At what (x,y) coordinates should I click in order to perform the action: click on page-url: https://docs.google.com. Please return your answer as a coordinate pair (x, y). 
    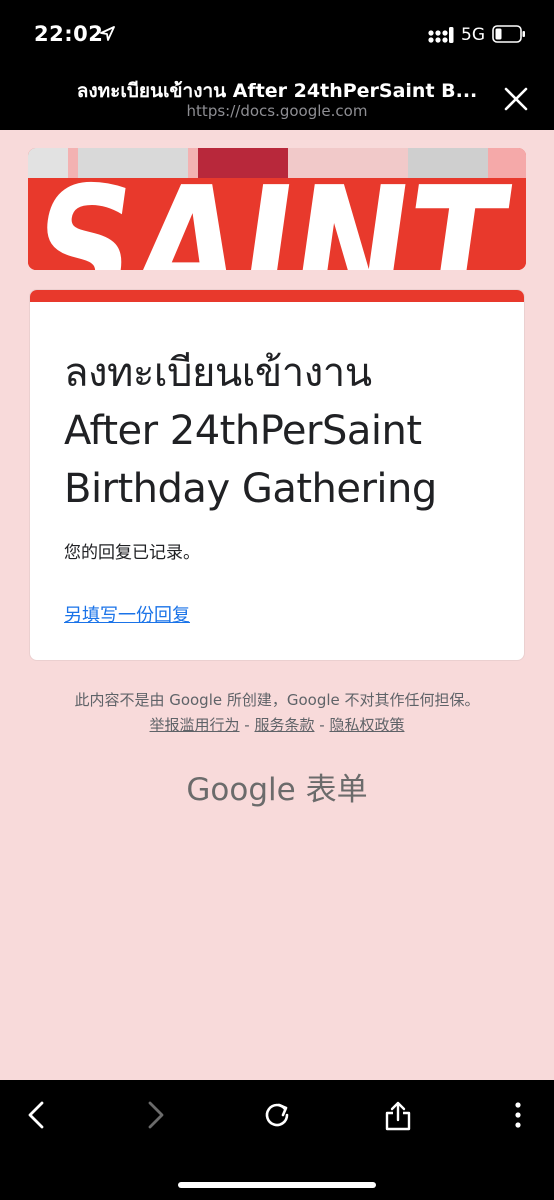
    Looking at the image, I should click on (277, 111).